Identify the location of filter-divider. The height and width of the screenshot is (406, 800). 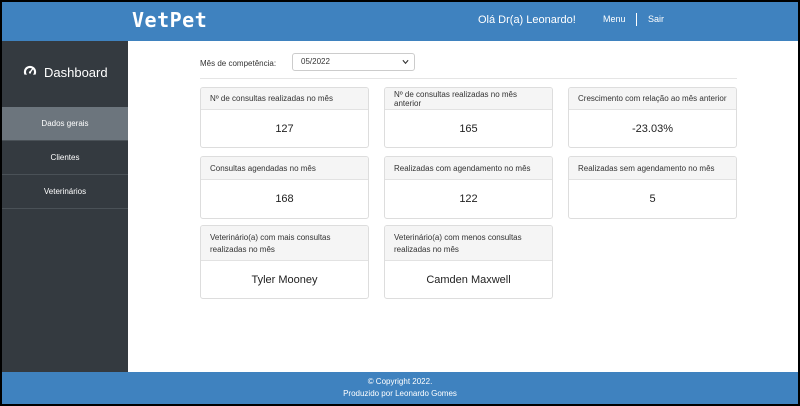
(468, 78).